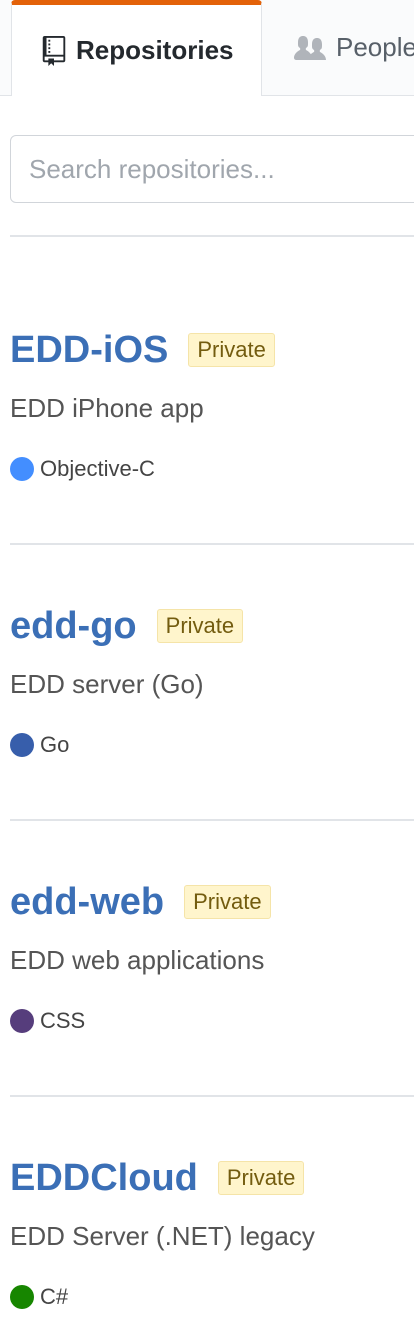  I want to click on tab-people: People, so click(354, 47).